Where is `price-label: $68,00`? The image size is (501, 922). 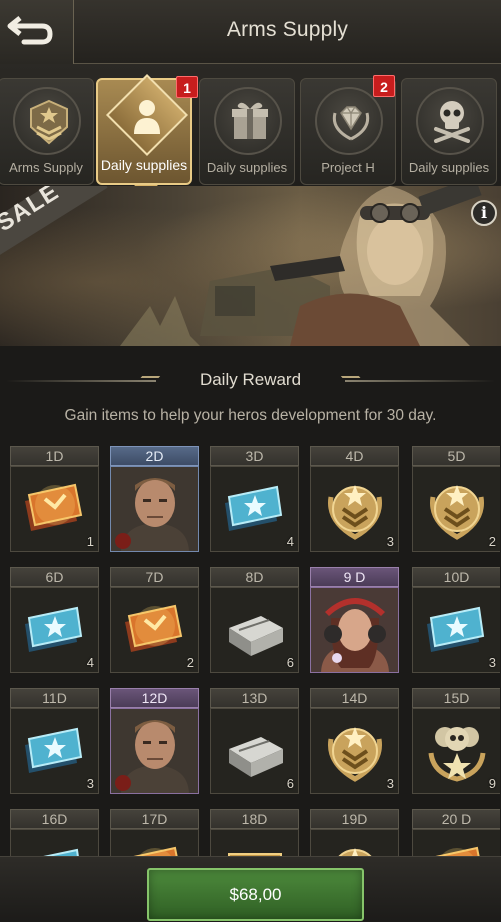
price-label: $68,00 is located at coordinates (255, 894).